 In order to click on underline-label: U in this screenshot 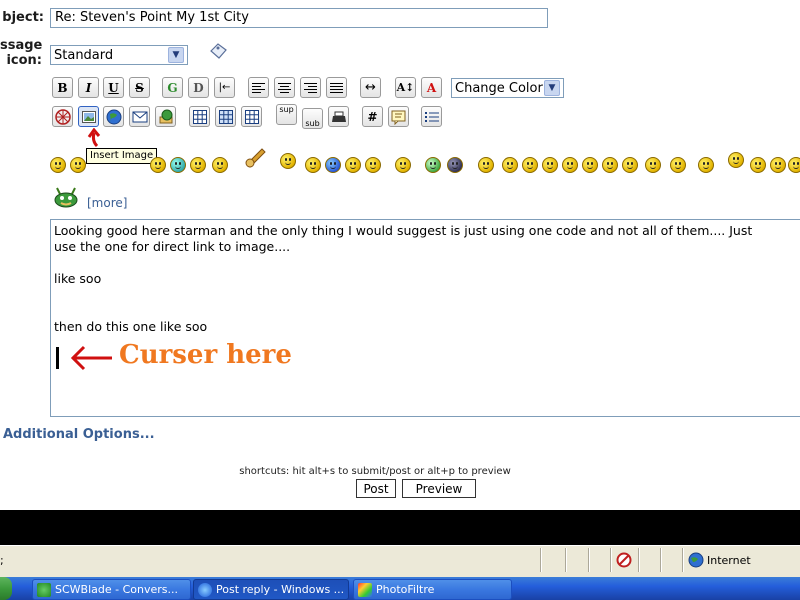, I will do `click(113, 87)`.